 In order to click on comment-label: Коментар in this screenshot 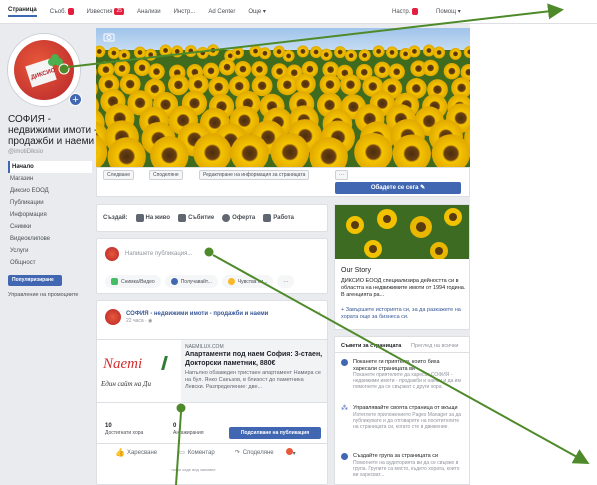, I will do `click(201, 452)`.